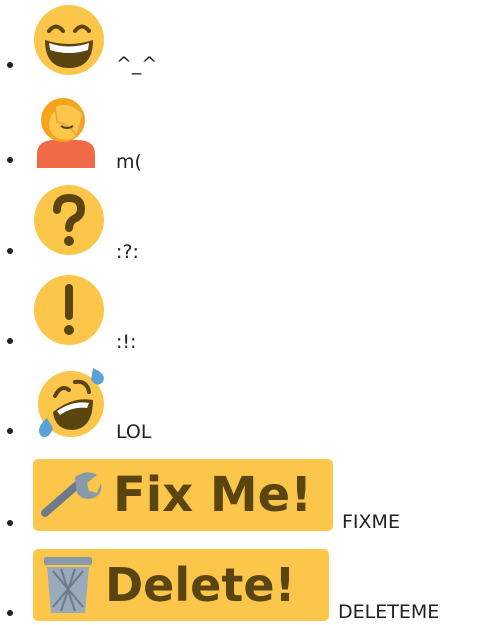  I want to click on deleteme-badge-text: Delete!, so click(200, 585).